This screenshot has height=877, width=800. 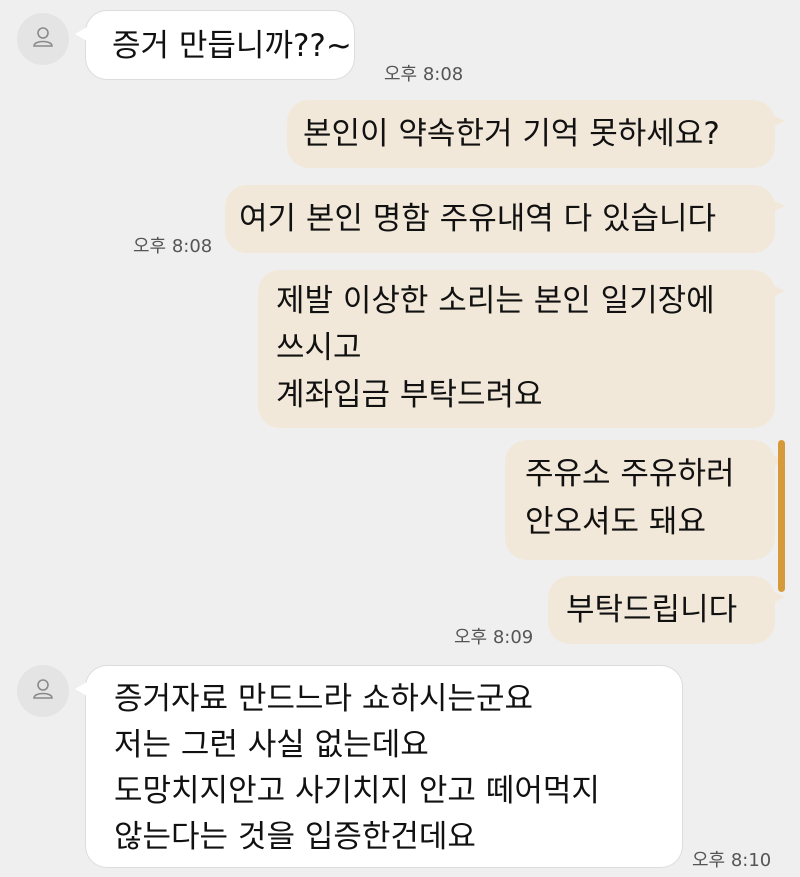 I want to click on message-bubble-outgoing: 주유소 주유하러 안오셔도 돼요, so click(x=645, y=500).